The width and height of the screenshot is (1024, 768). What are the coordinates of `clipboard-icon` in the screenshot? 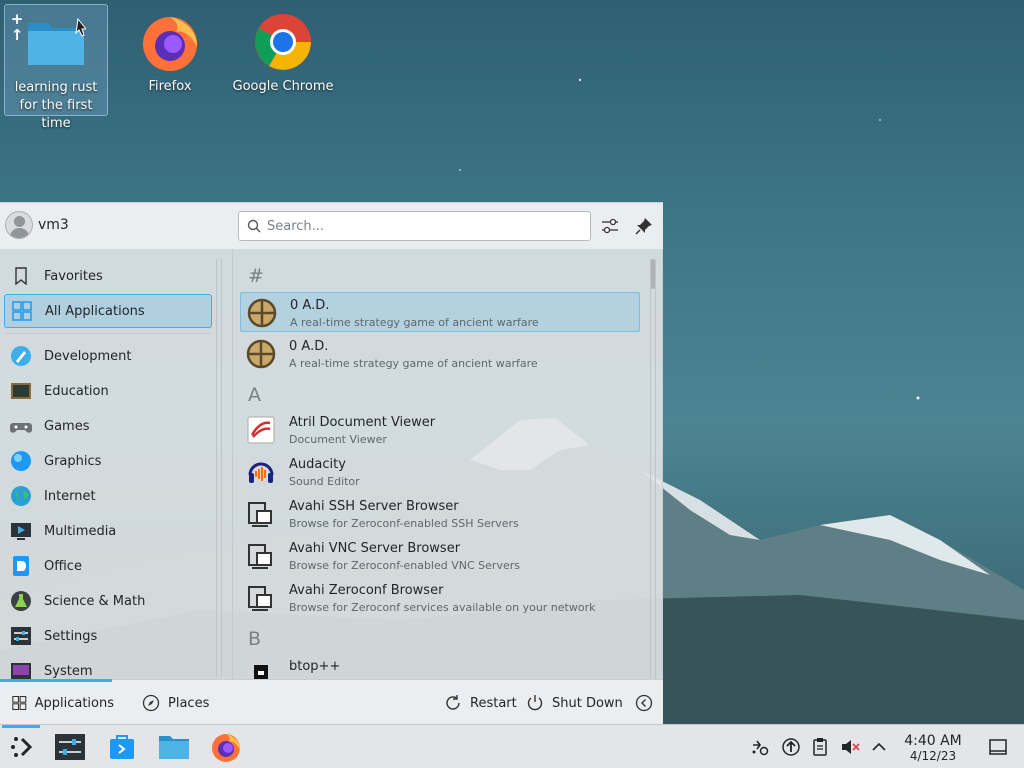 It's located at (820, 747).